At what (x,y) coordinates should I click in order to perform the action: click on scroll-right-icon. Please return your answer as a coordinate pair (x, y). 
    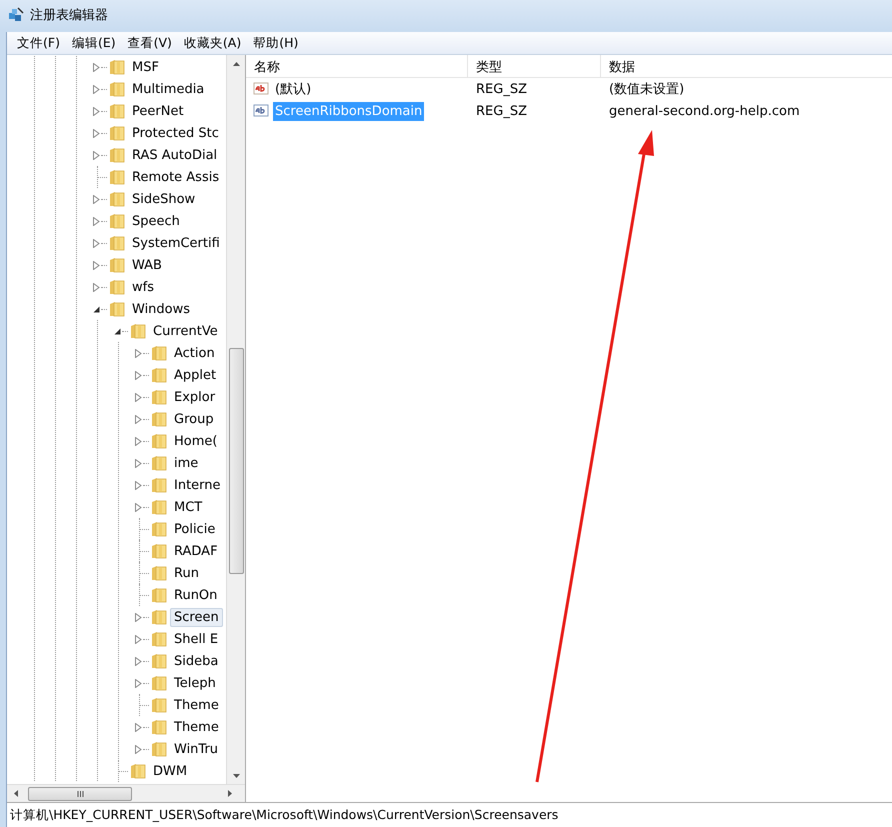
    Looking at the image, I should click on (230, 793).